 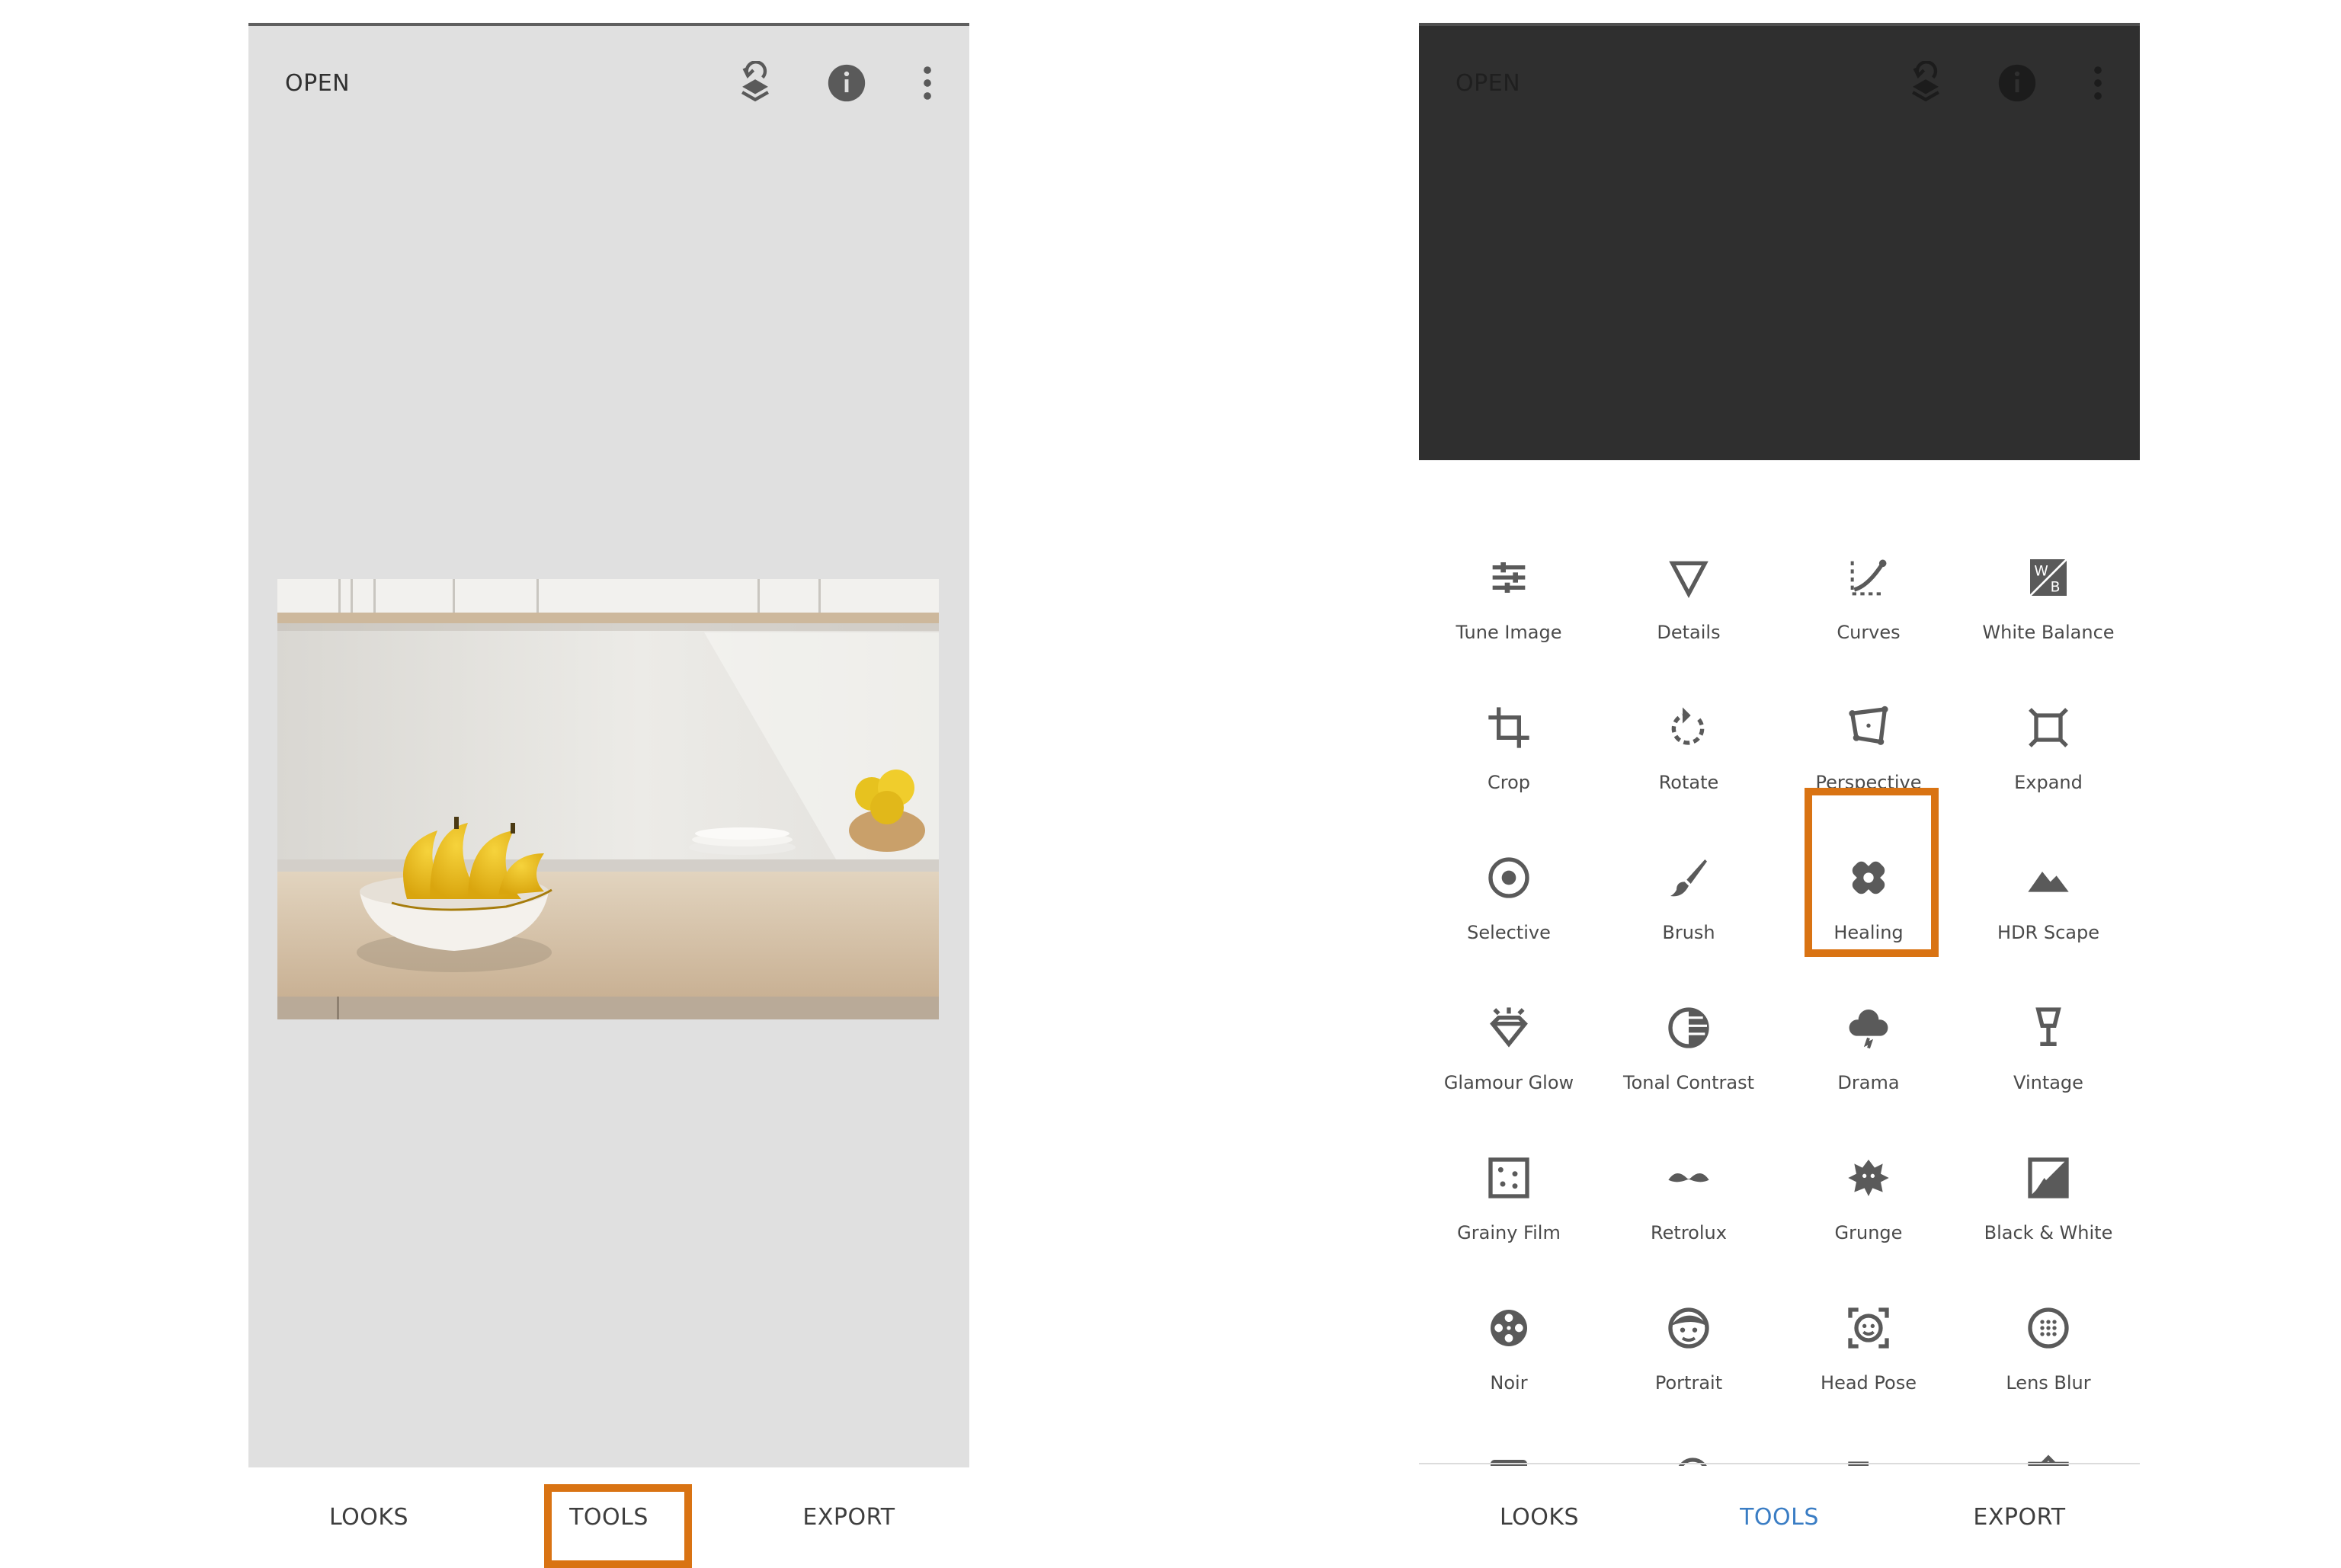 I want to click on tool-label: HDR Scape, so click(x=2048, y=932).